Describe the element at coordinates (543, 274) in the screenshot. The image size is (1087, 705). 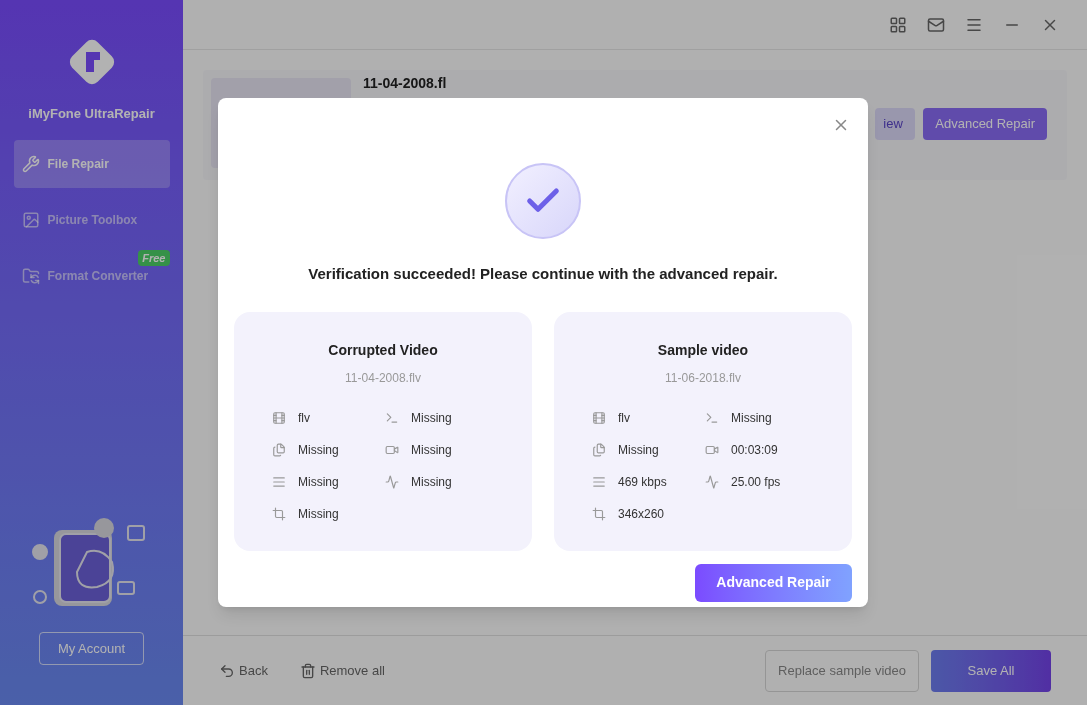
I see `dialog-message: Verification succeeded! Please continue with the advanced repair.` at that location.